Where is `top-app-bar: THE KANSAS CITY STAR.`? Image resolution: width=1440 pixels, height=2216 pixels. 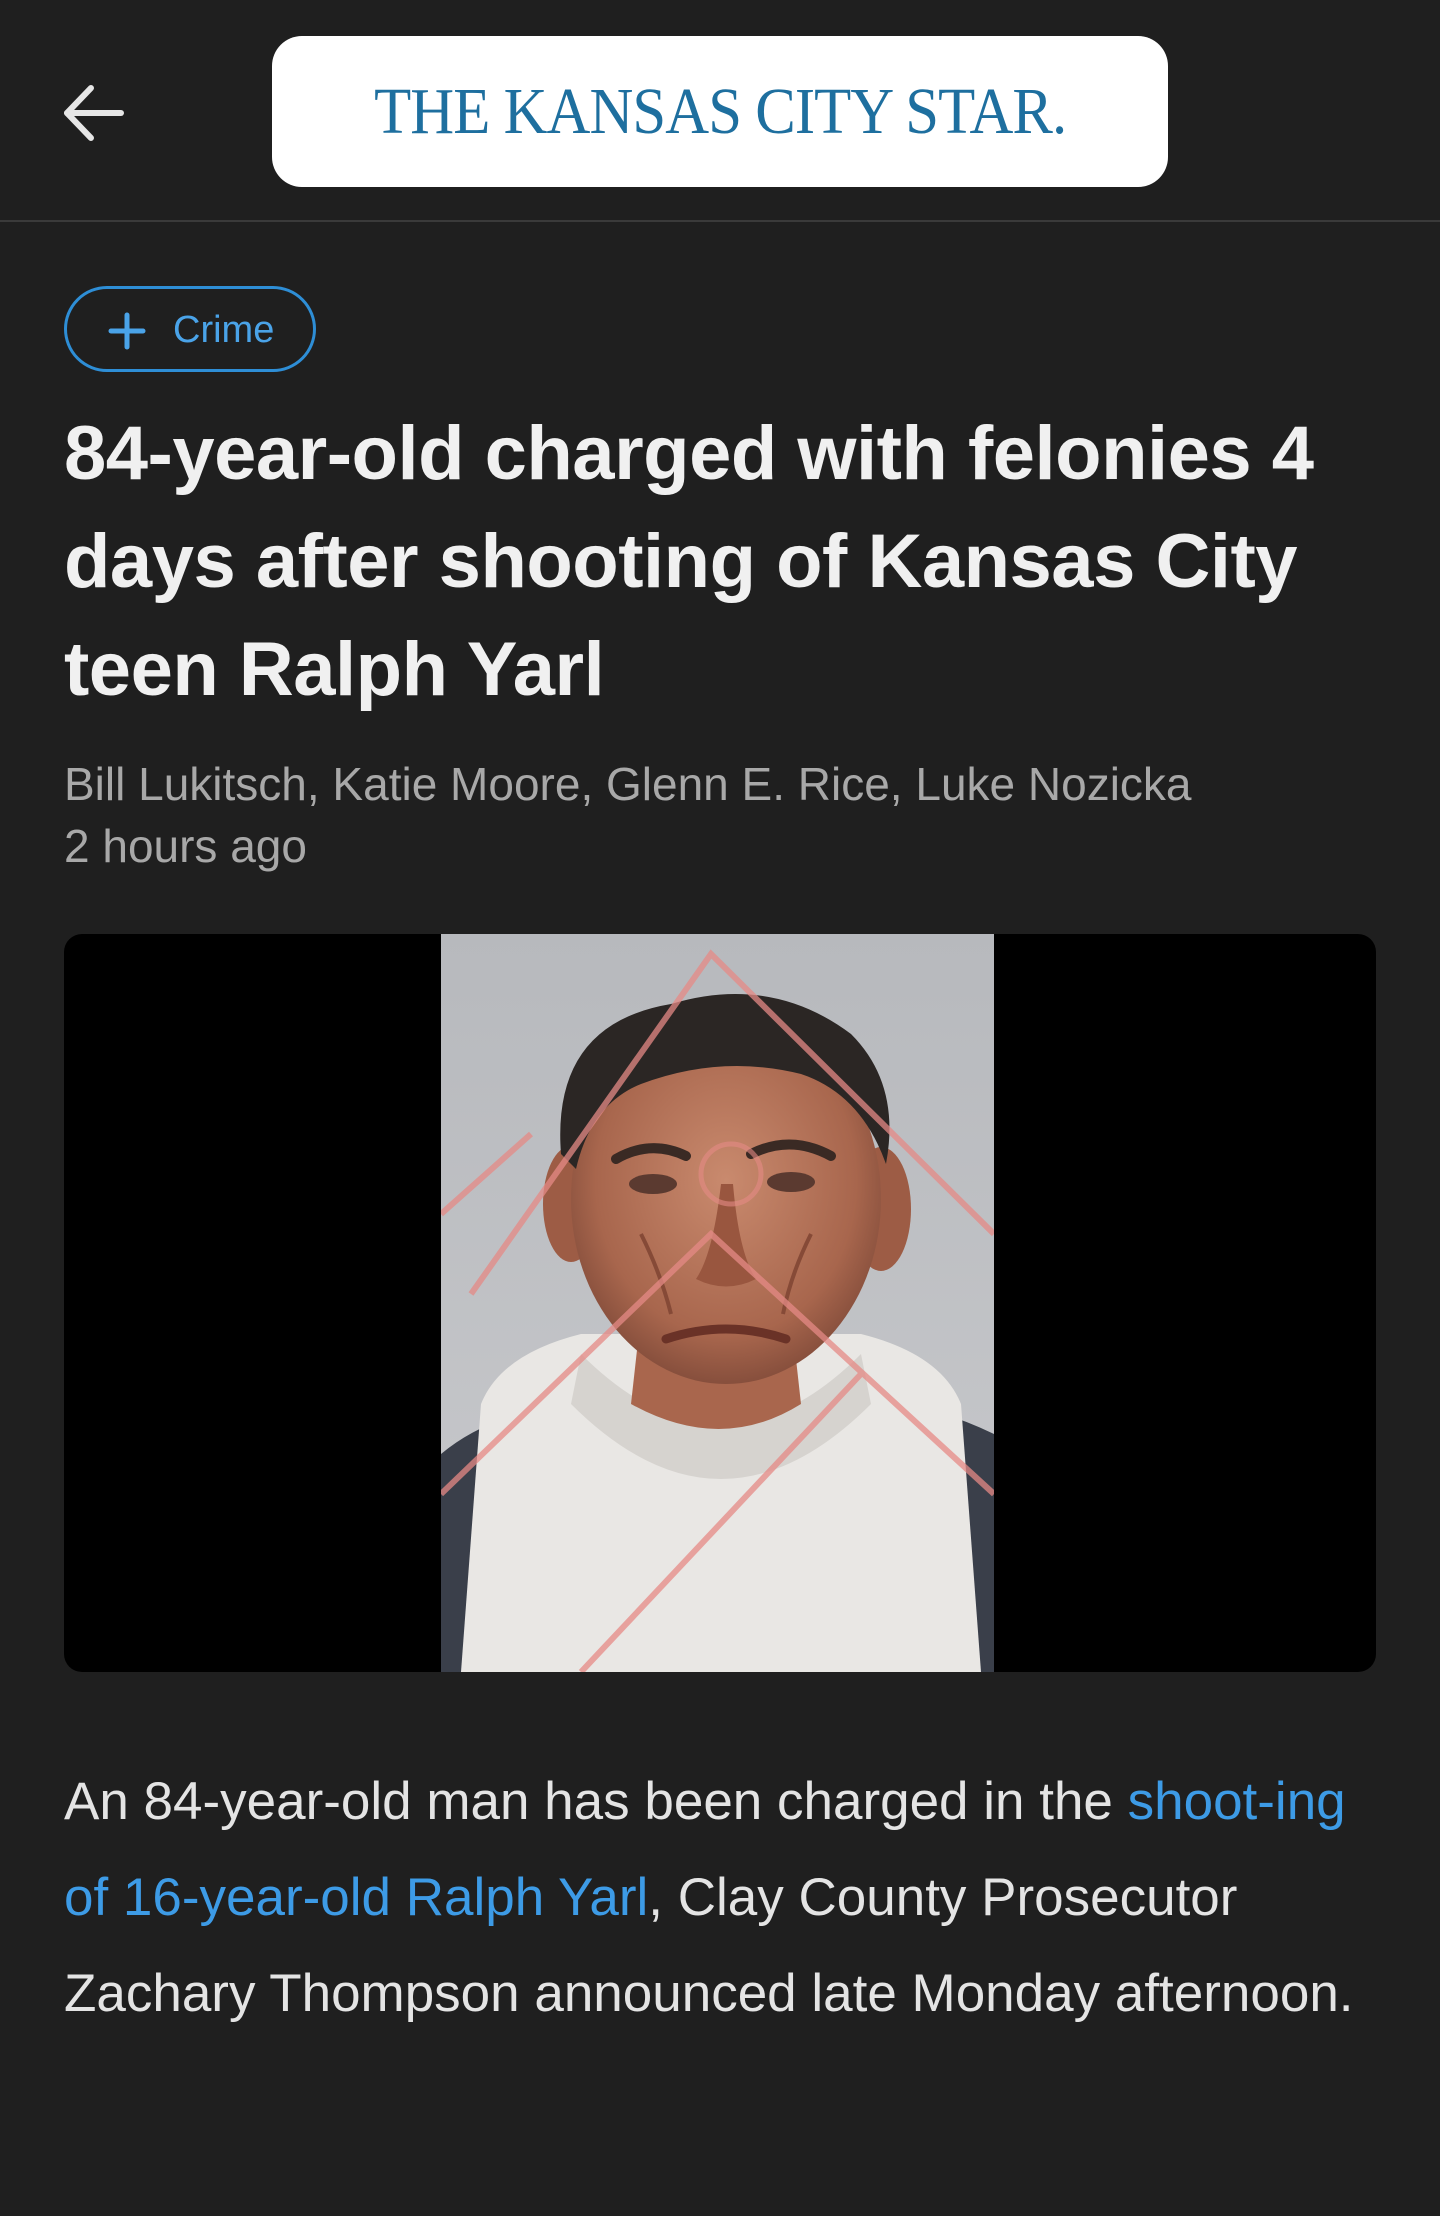 top-app-bar: THE KANSAS CITY STAR. is located at coordinates (720, 111).